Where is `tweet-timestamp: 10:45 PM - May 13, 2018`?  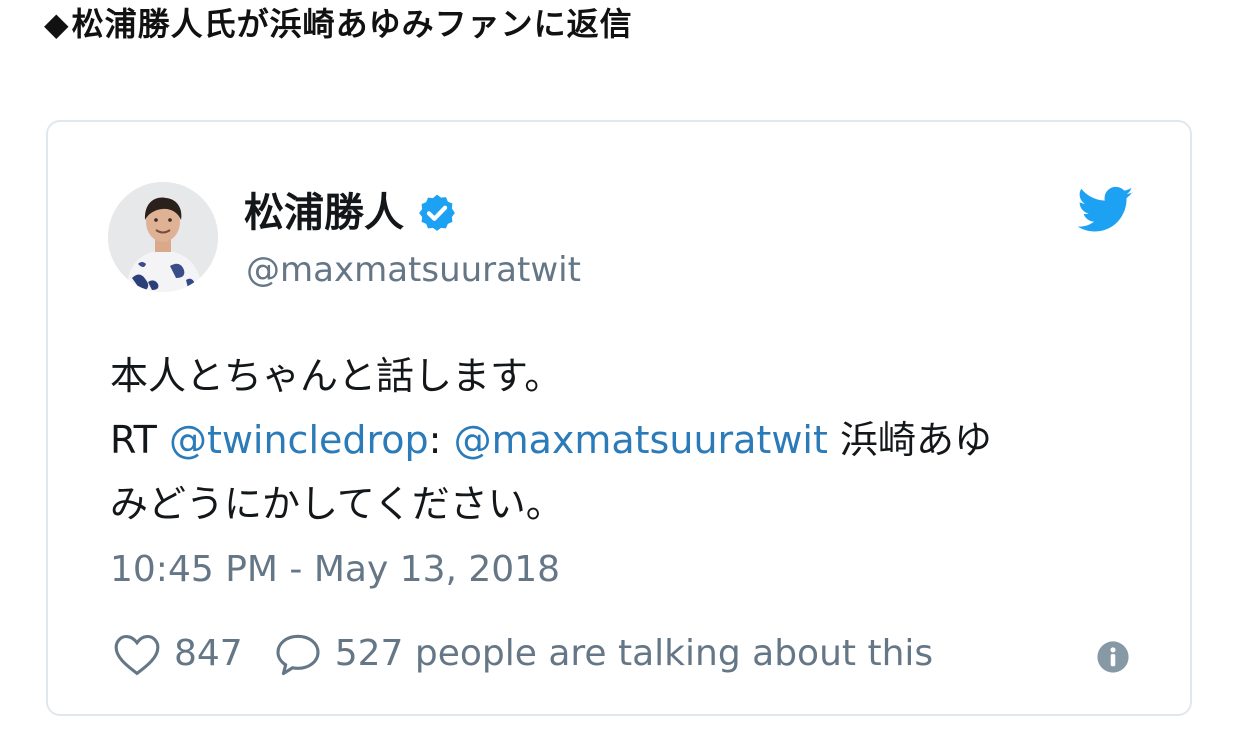
tweet-timestamp: 10:45 PM - May 13, 2018 is located at coordinates (335, 570).